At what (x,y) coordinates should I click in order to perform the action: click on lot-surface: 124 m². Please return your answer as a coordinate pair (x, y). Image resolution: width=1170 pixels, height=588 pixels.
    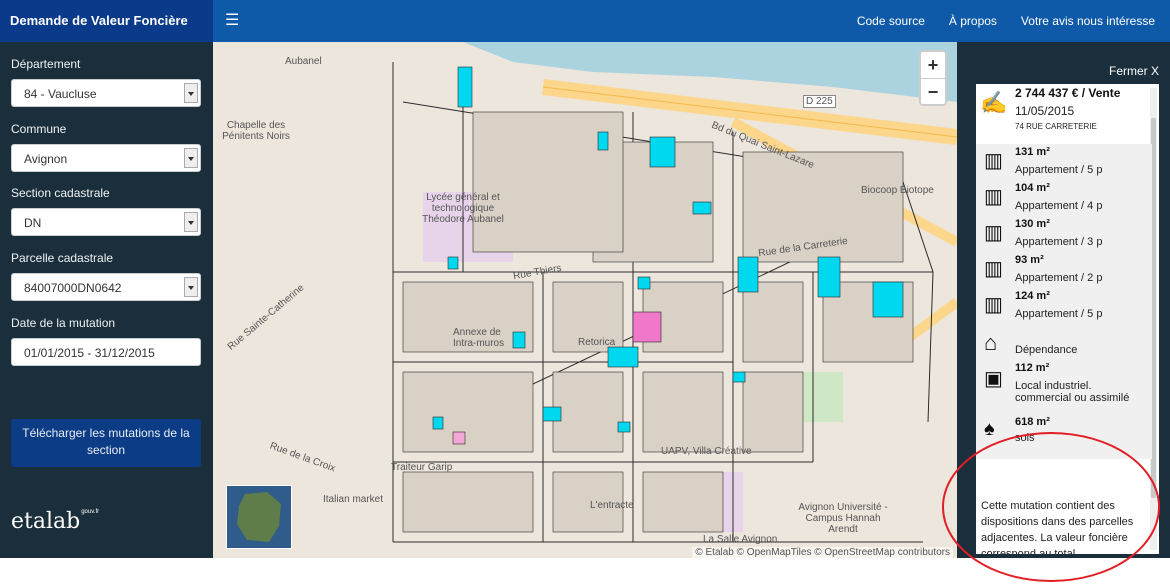
    Looking at the image, I should click on (1032, 296).